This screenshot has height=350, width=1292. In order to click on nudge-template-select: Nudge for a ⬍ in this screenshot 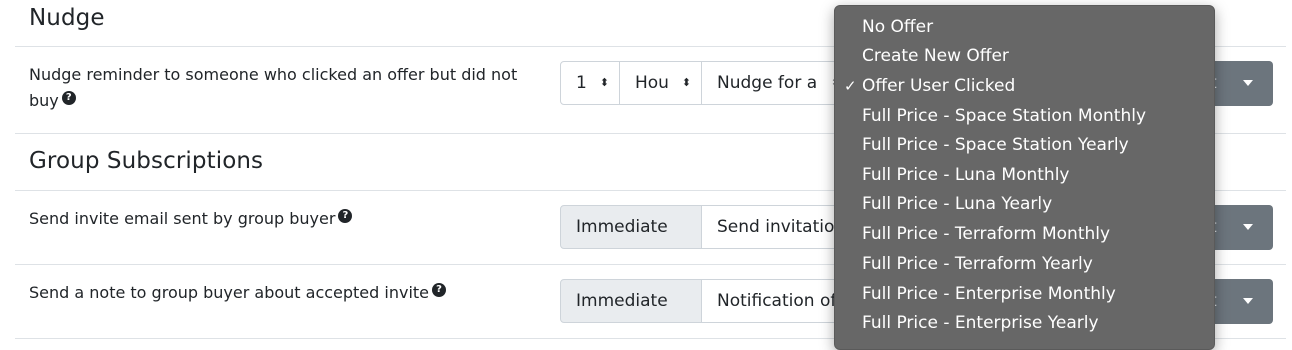, I will do `click(776, 83)`.